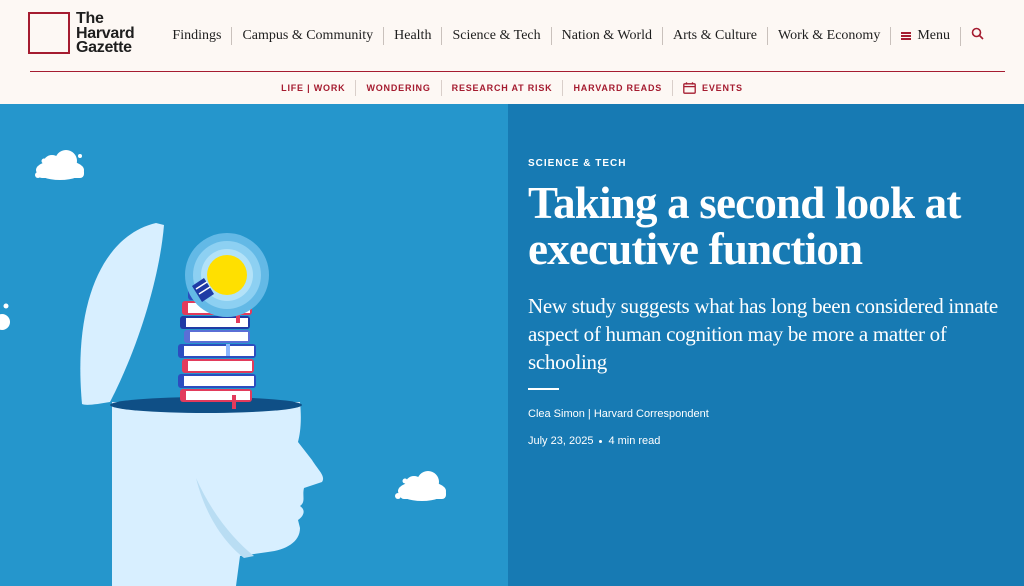  Describe the element at coordinates (689, 88) in the screenshot. I see `calendar-icon` at that location.